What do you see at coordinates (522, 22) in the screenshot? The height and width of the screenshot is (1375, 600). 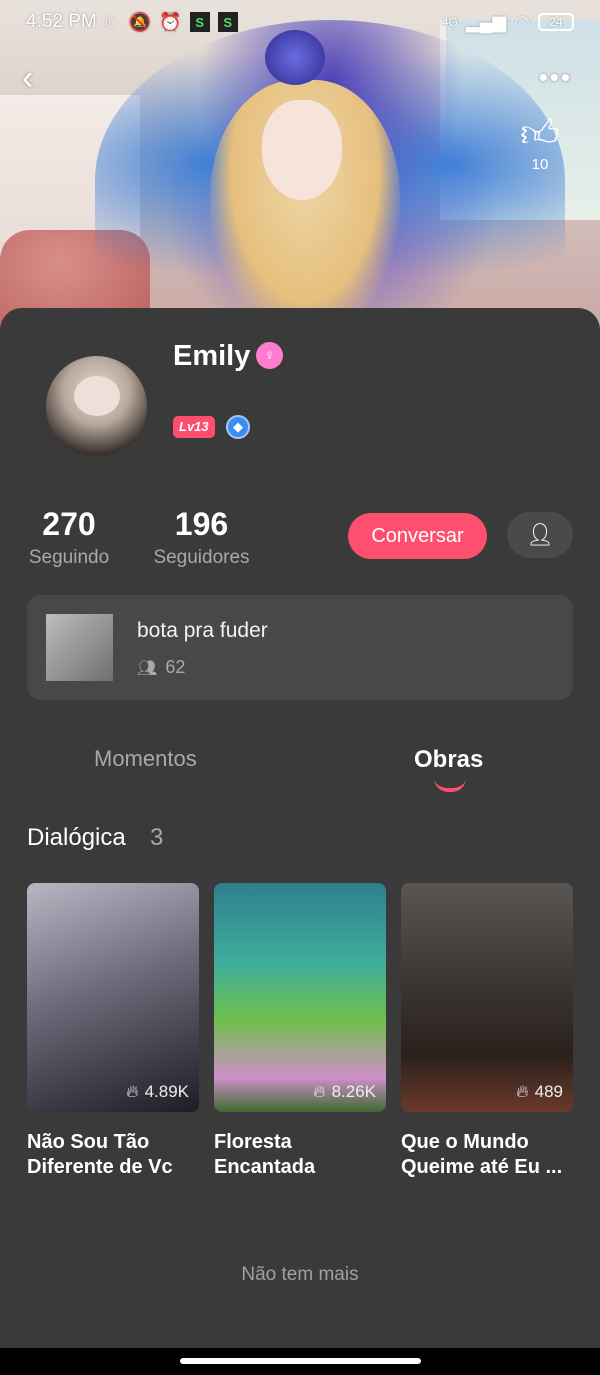 I see `wifi-icon: ◠` at bounding box center [522, 22].